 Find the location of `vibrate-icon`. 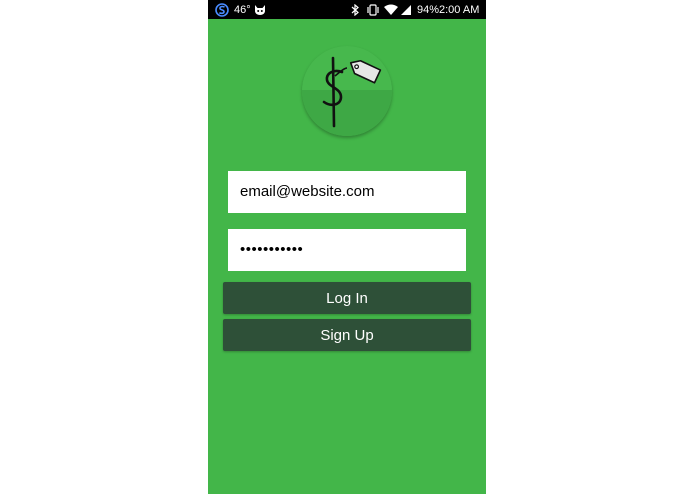

vibrate-icon is located at coordinates (373, 9).